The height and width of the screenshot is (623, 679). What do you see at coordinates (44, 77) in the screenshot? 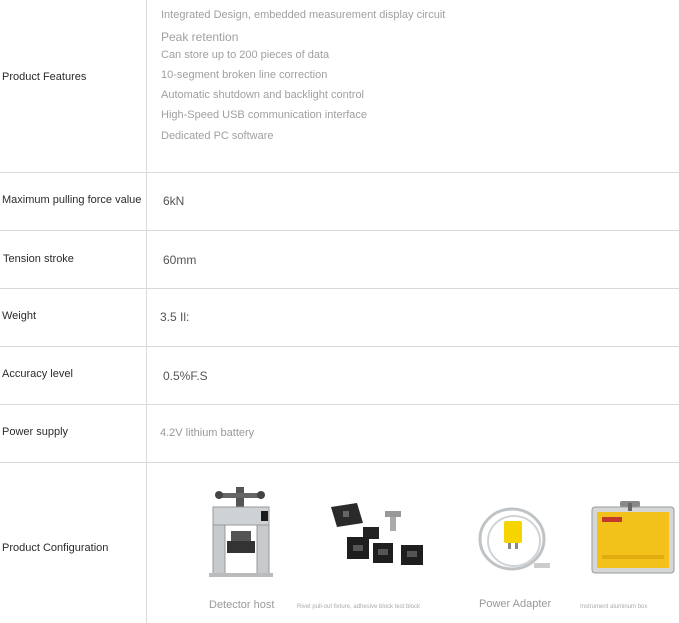
I see `features-label: Product Features` at bounding box center [44, 77].